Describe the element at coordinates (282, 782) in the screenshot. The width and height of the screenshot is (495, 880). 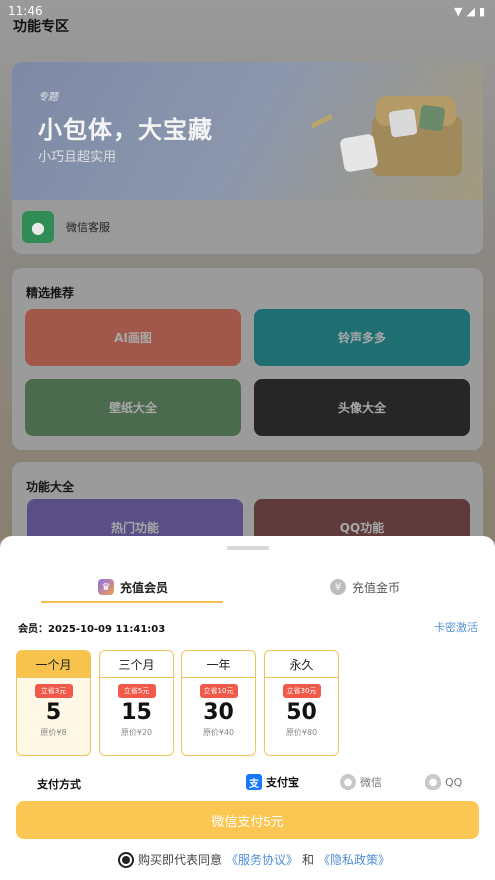
I see `pay-option-label: 支付宝` at that location.